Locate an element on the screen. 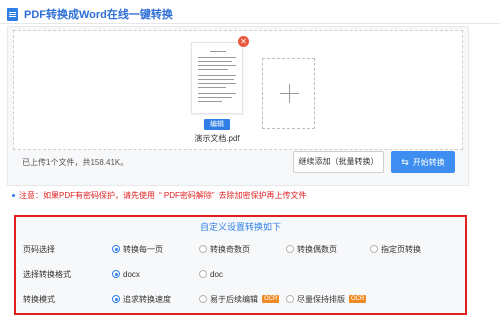 This screenshot has height=318, width=500. continue-add-button: 继续添加（批量转换） is located at coordinates (338, 162).